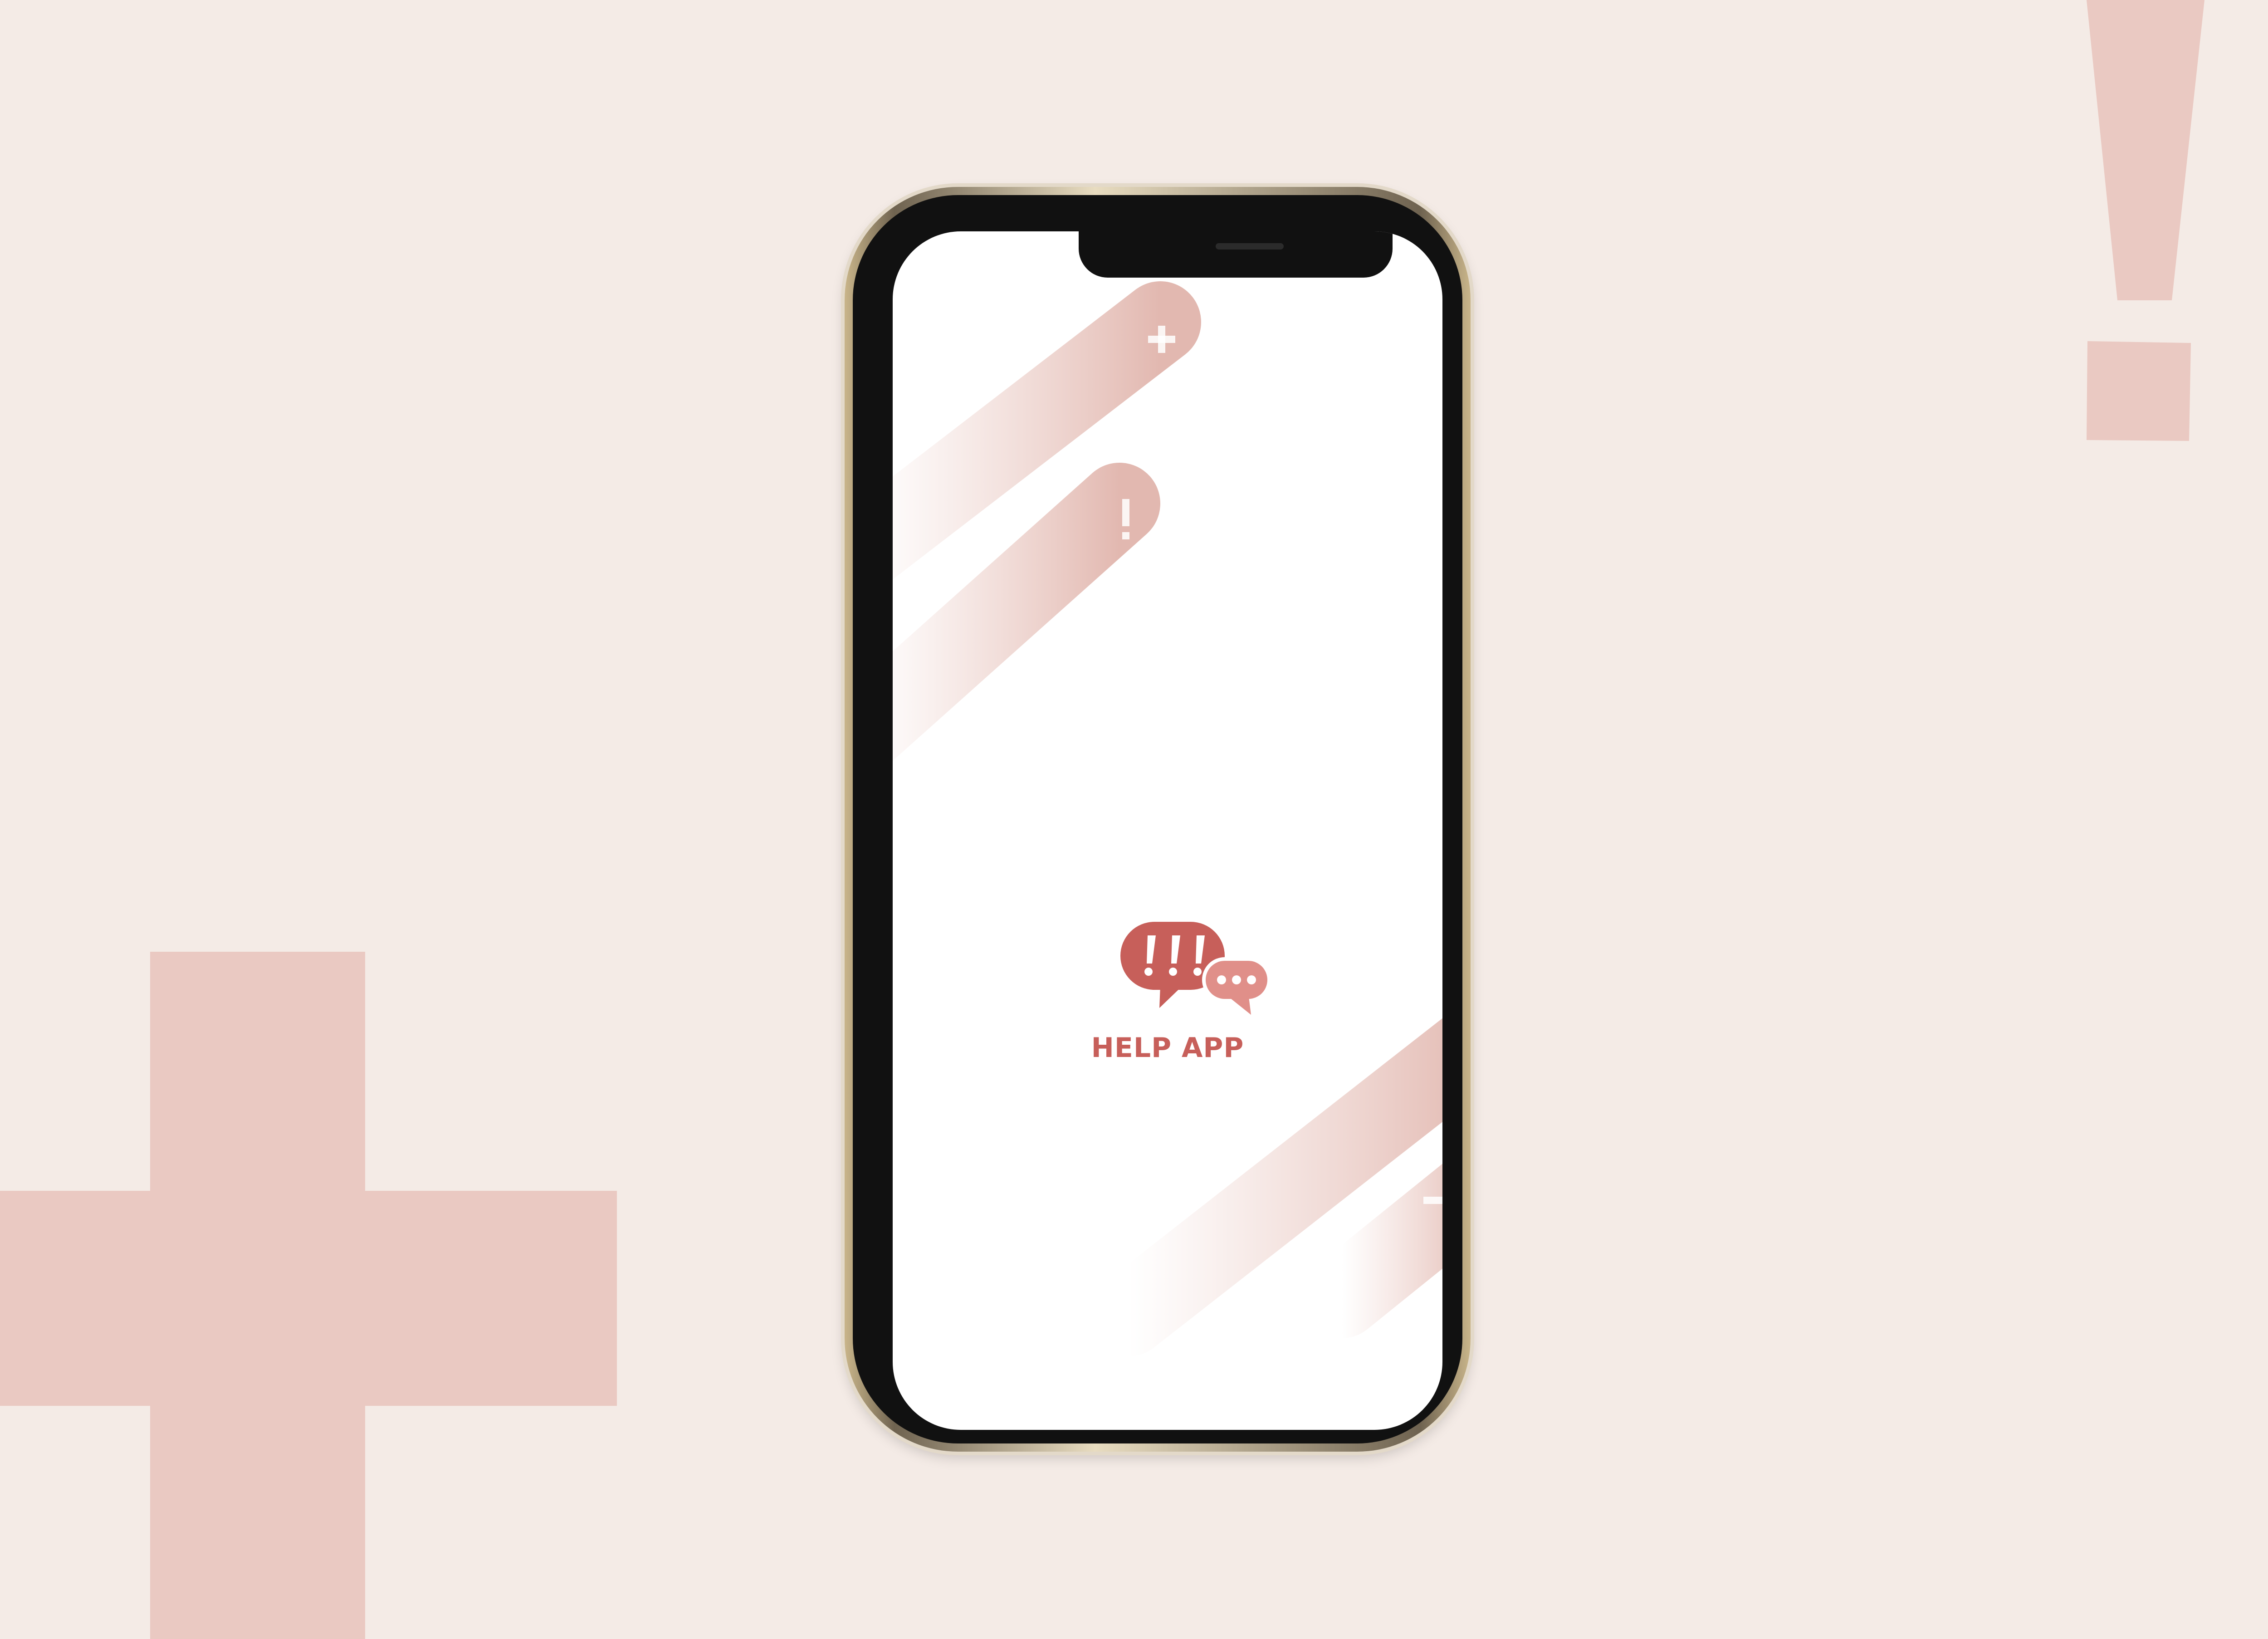  What do you see at coordinates (309, 1299) in the screenshot?
I see `background-plus-horizontal` at bounding box center [309, 1299].